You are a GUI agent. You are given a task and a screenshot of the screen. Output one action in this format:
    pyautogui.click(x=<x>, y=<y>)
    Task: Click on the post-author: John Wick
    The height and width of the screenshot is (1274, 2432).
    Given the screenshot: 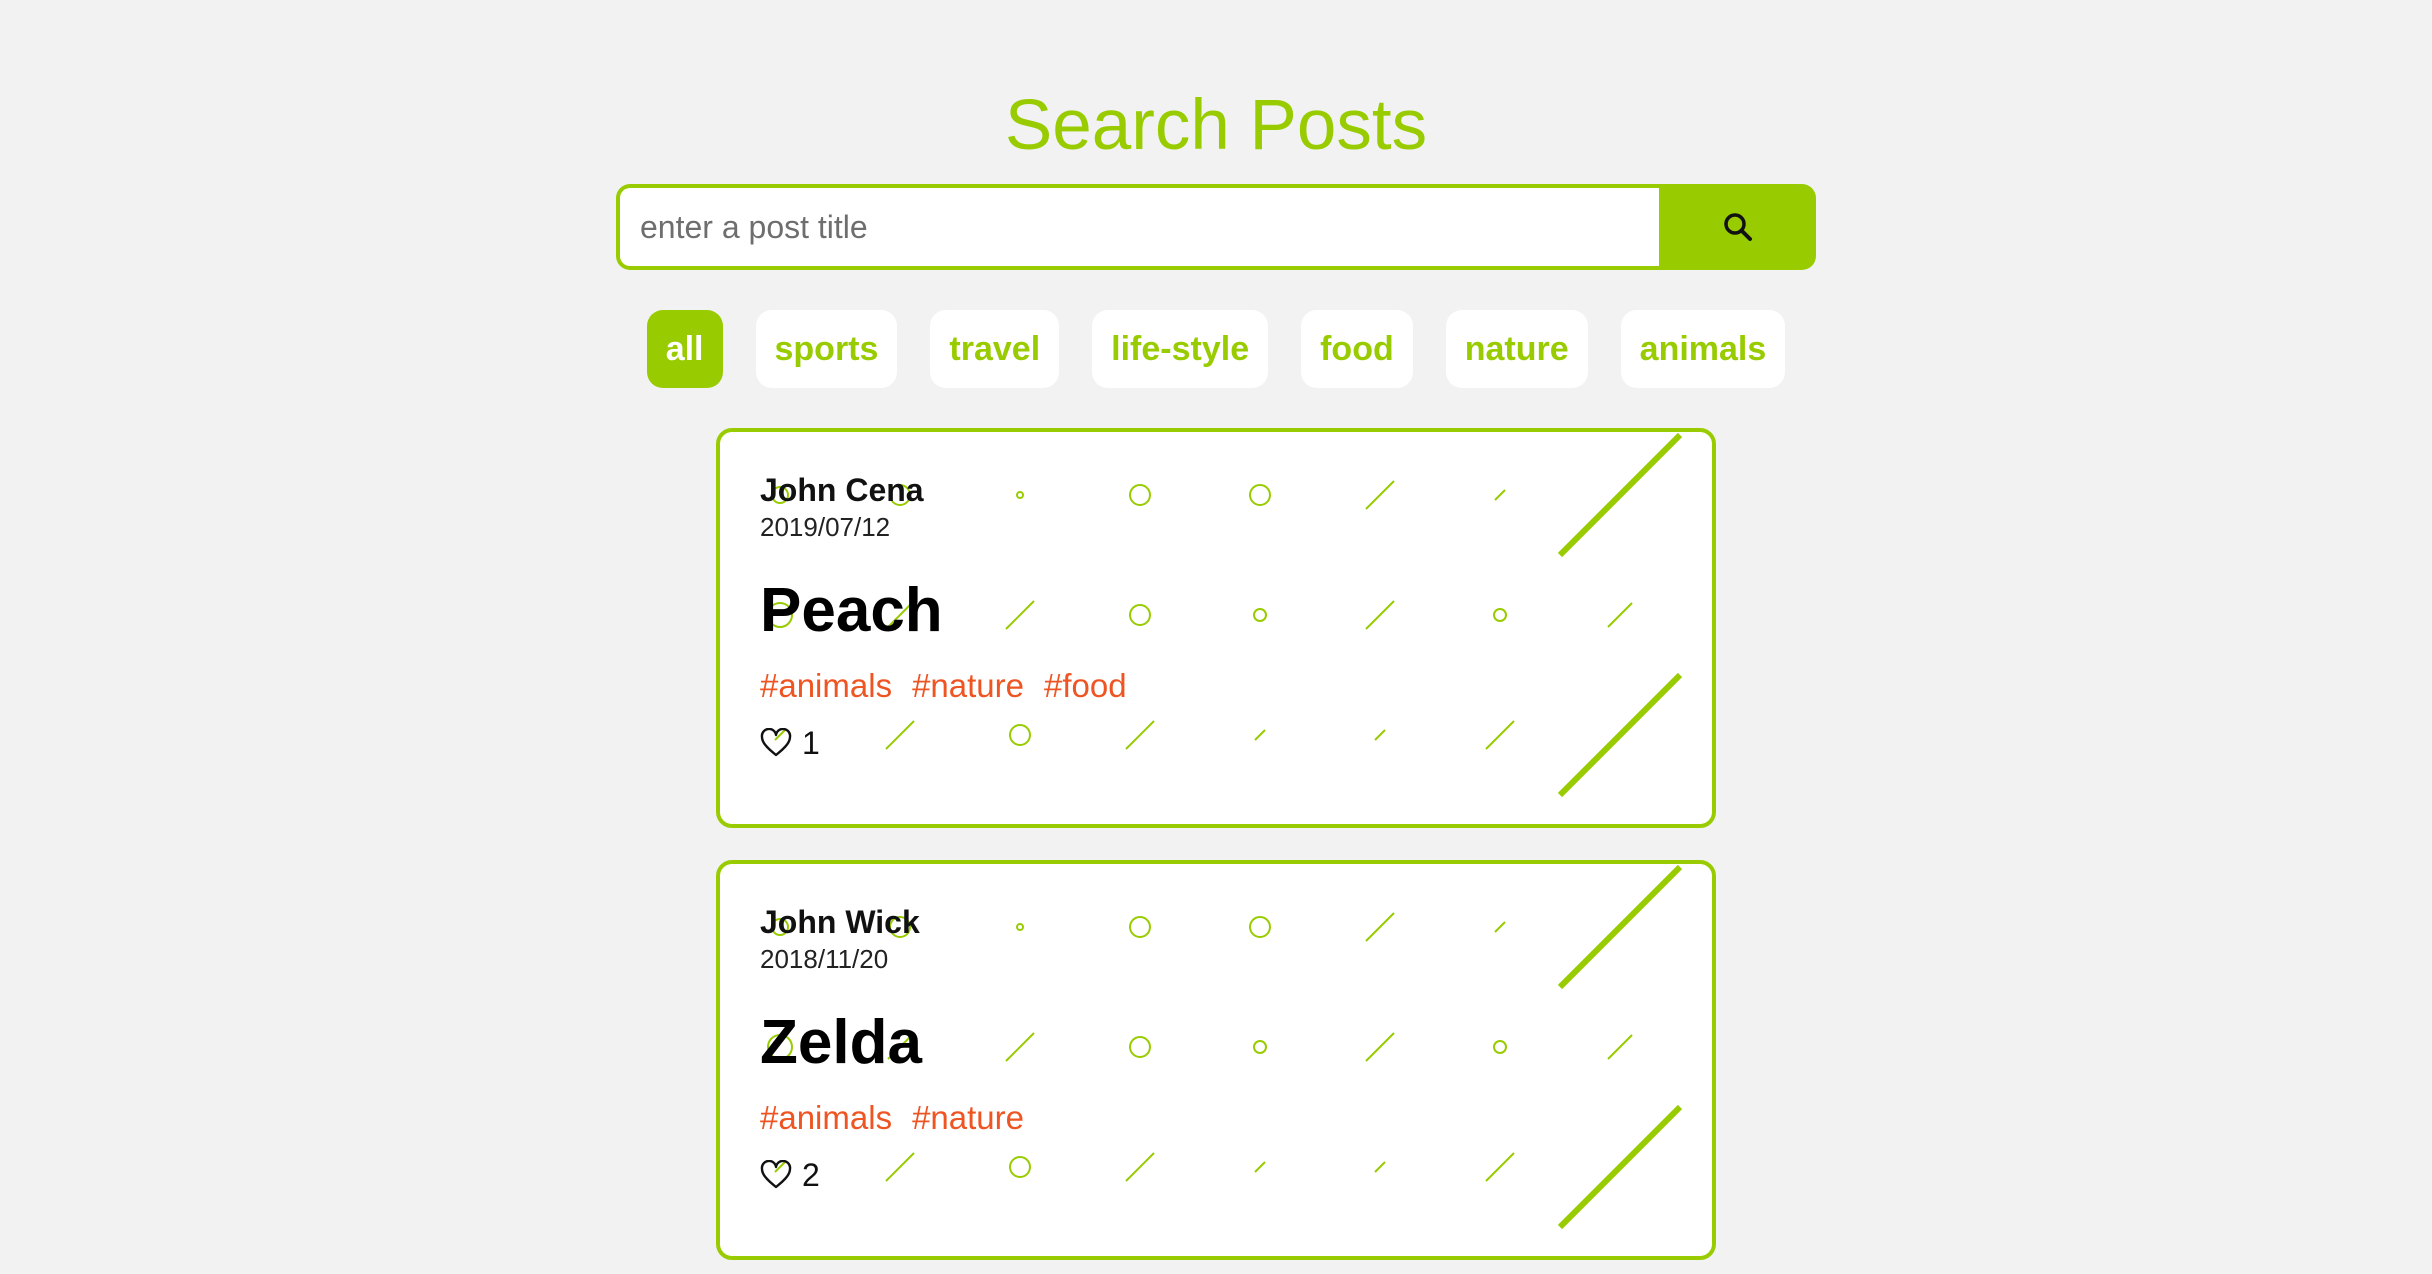 What is the action you would take?
    pyautogui.click(x=840, y=922)
    